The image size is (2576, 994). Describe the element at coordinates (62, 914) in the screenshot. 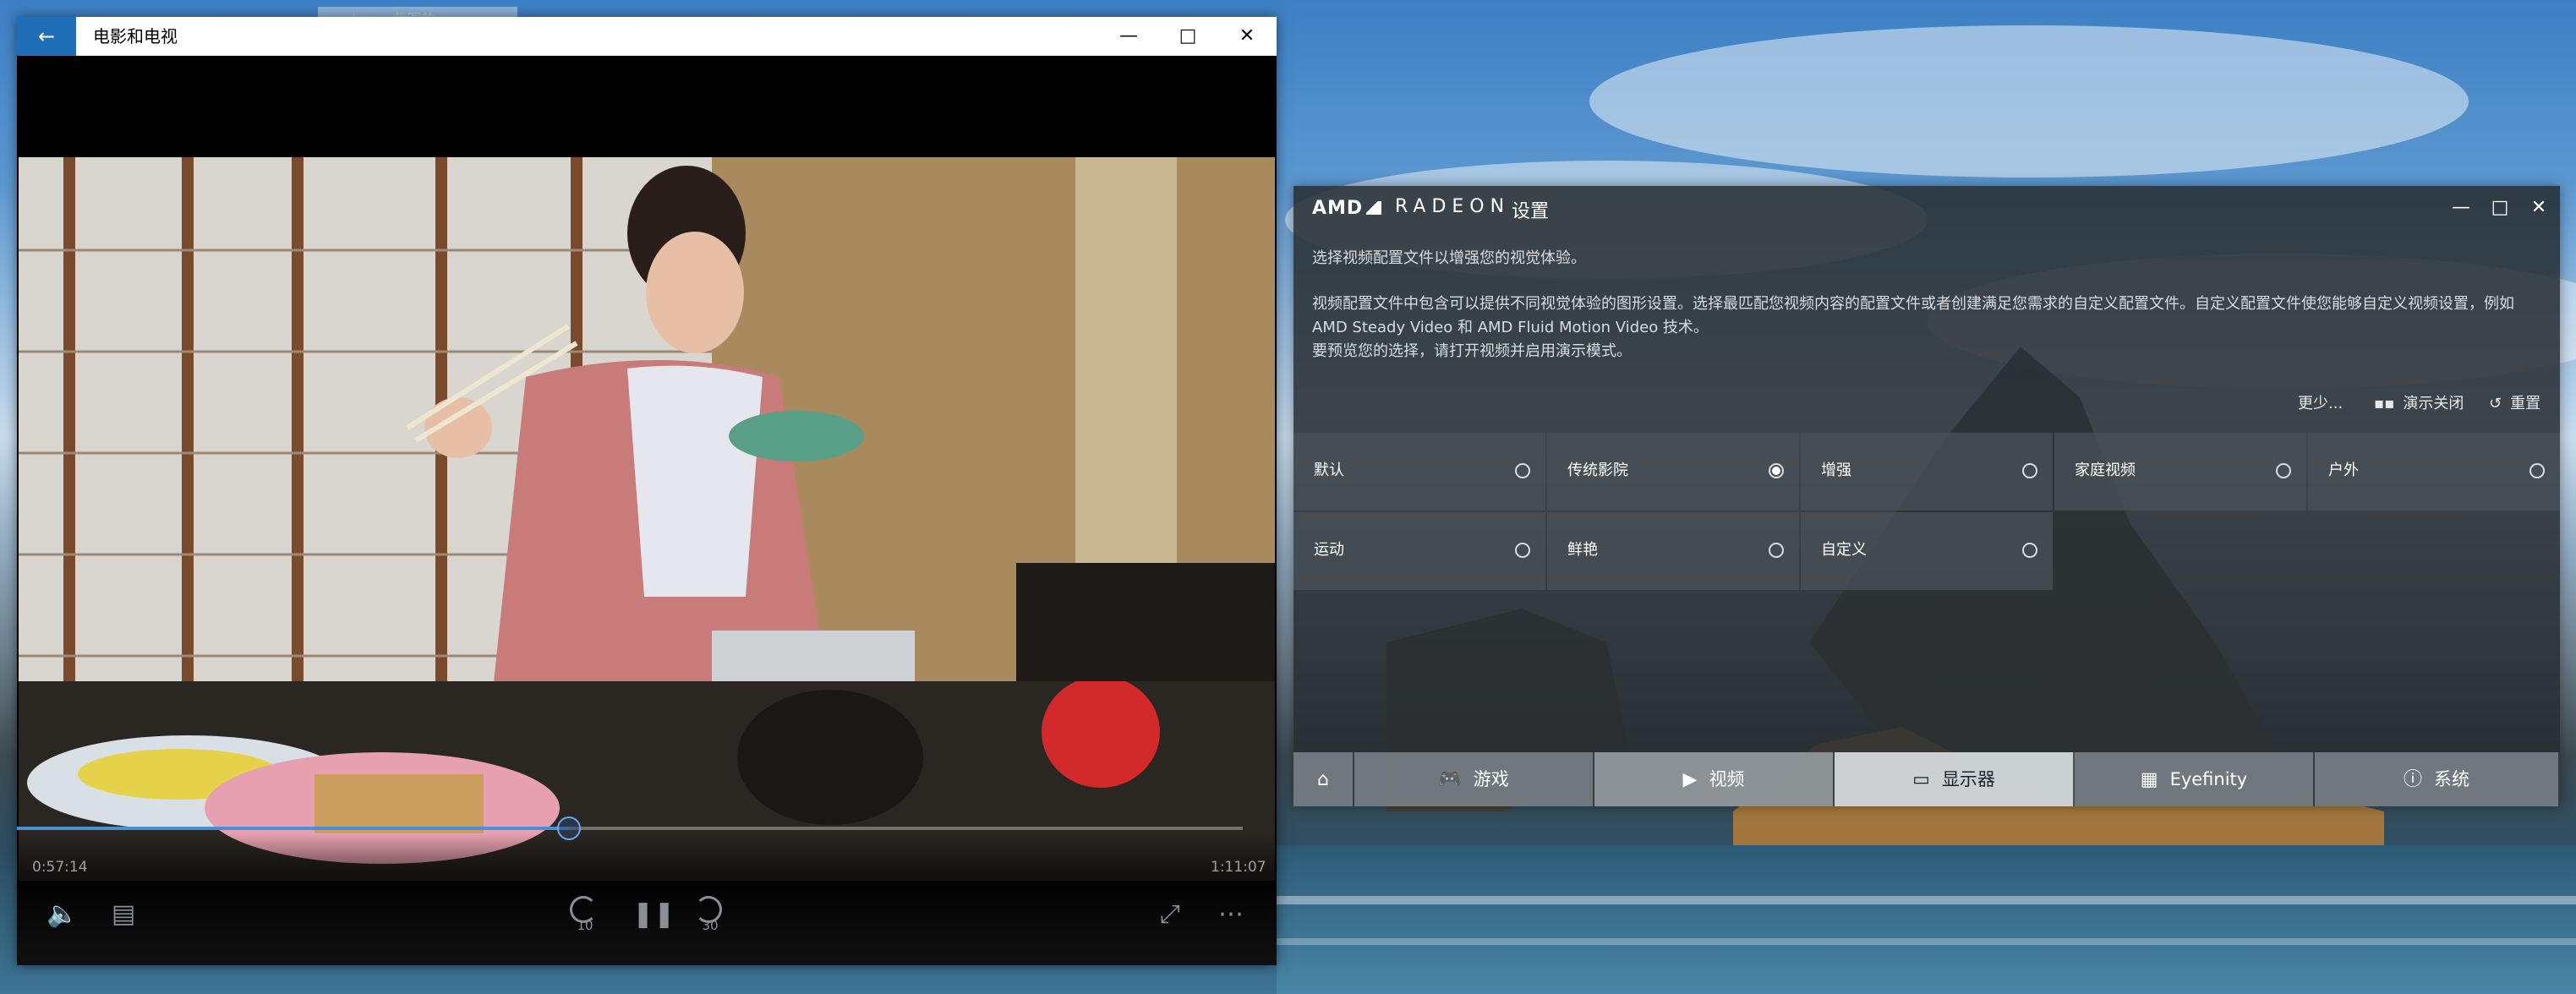

I see `volume-icon: 🔈` at that location.